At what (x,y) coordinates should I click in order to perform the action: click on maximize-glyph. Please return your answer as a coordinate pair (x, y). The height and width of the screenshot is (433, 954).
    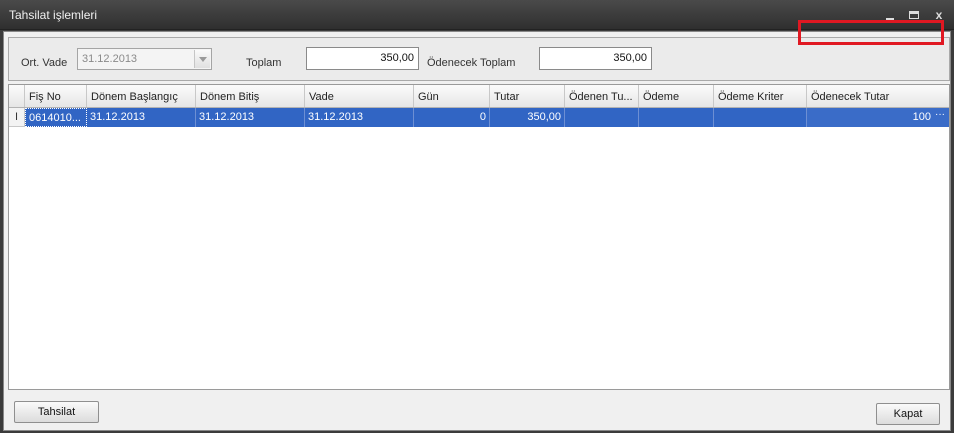
    Looking at the image, I should click on (914, 15).